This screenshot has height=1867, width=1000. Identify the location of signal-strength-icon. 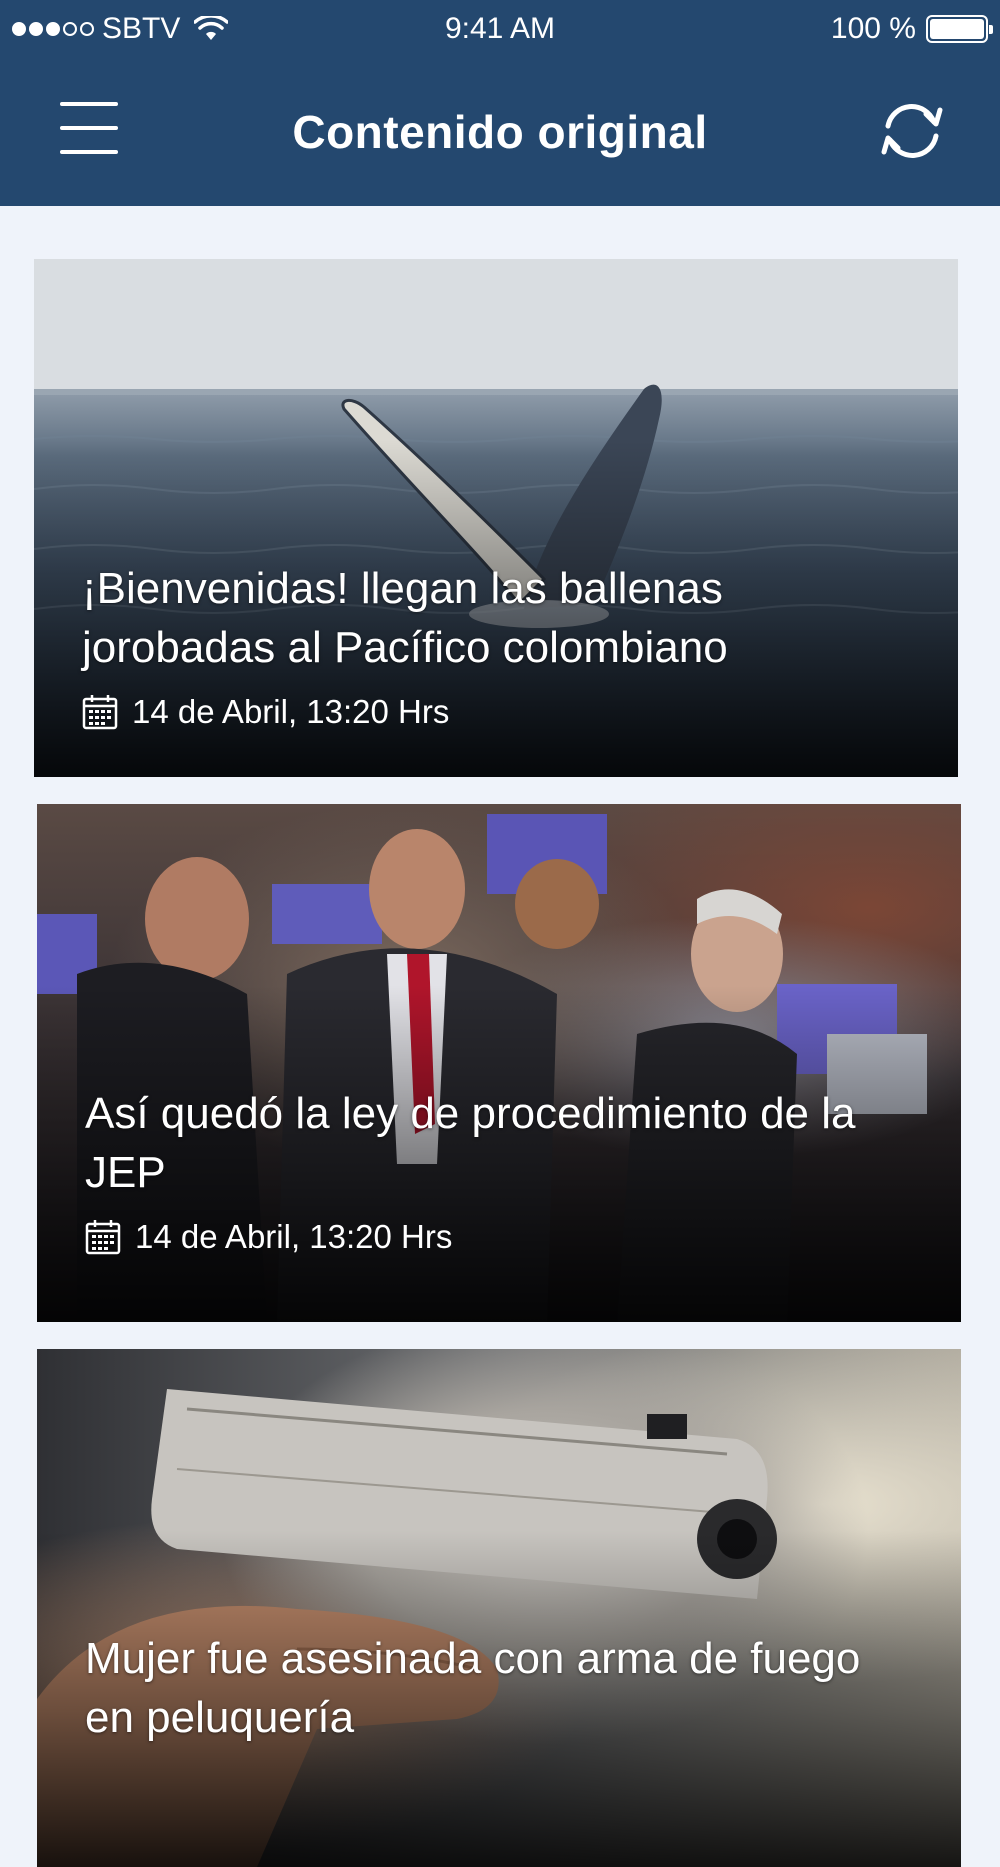
(53, 29).